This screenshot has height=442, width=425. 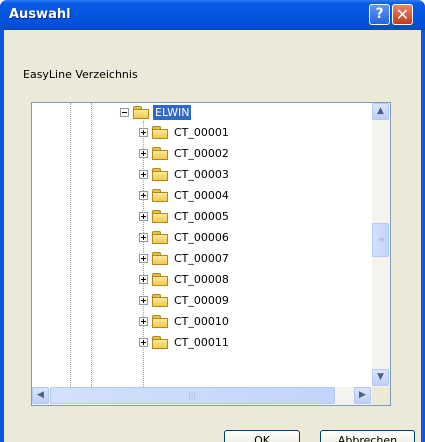 I want to click on vertical-scrollbar: ▲ ≡ ▼, so click(x=381, y=245).